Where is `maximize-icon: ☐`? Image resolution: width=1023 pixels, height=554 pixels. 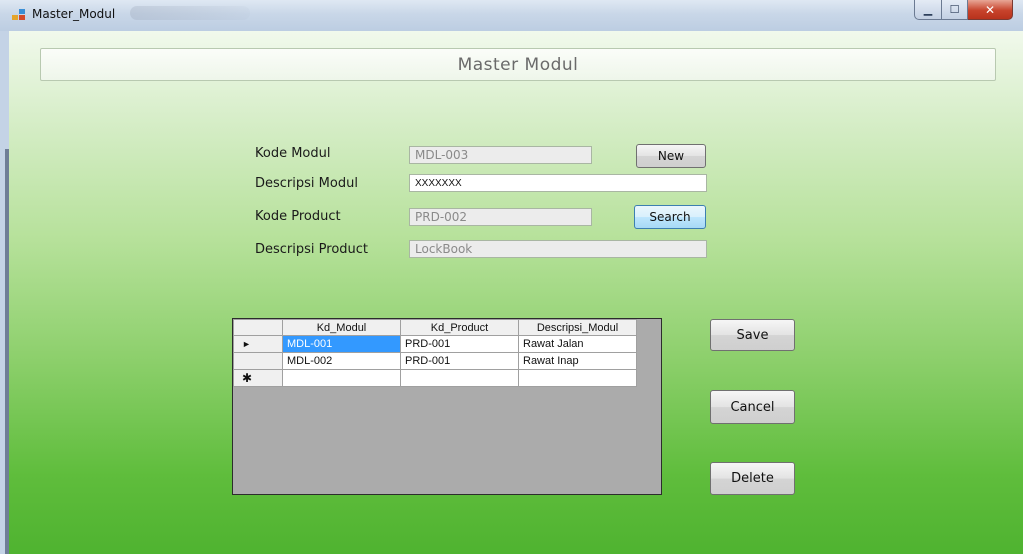 maximize-icon: ☐ is located at coordinates (954, 9).